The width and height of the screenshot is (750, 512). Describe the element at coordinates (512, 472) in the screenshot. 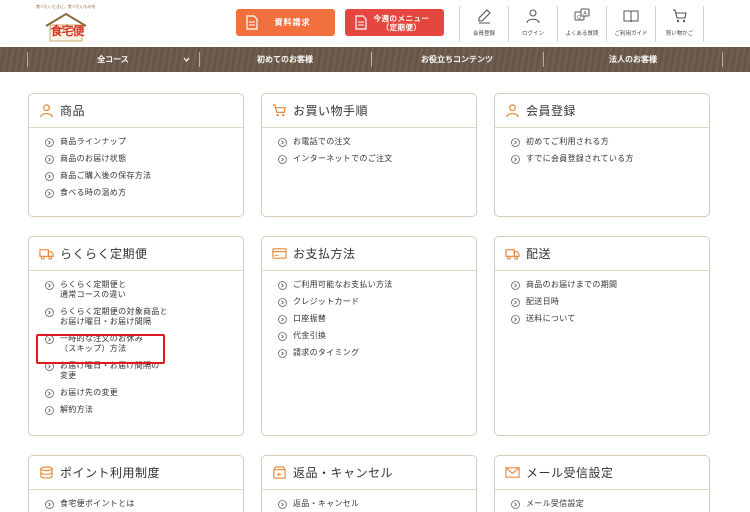

I see `mail-icon` at that location.